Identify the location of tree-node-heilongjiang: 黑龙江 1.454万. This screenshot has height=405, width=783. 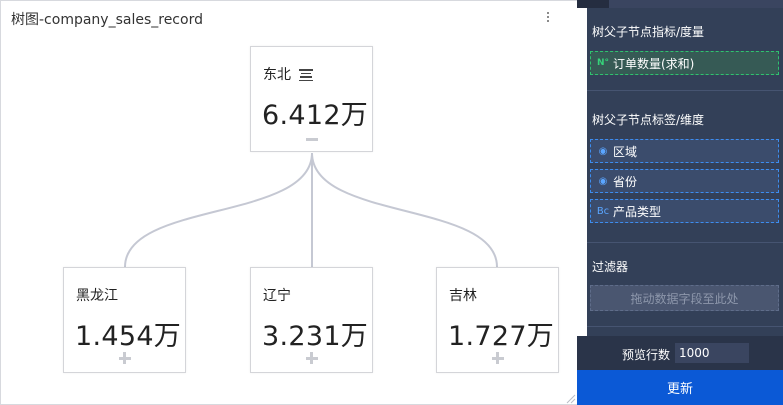
(124, 320).